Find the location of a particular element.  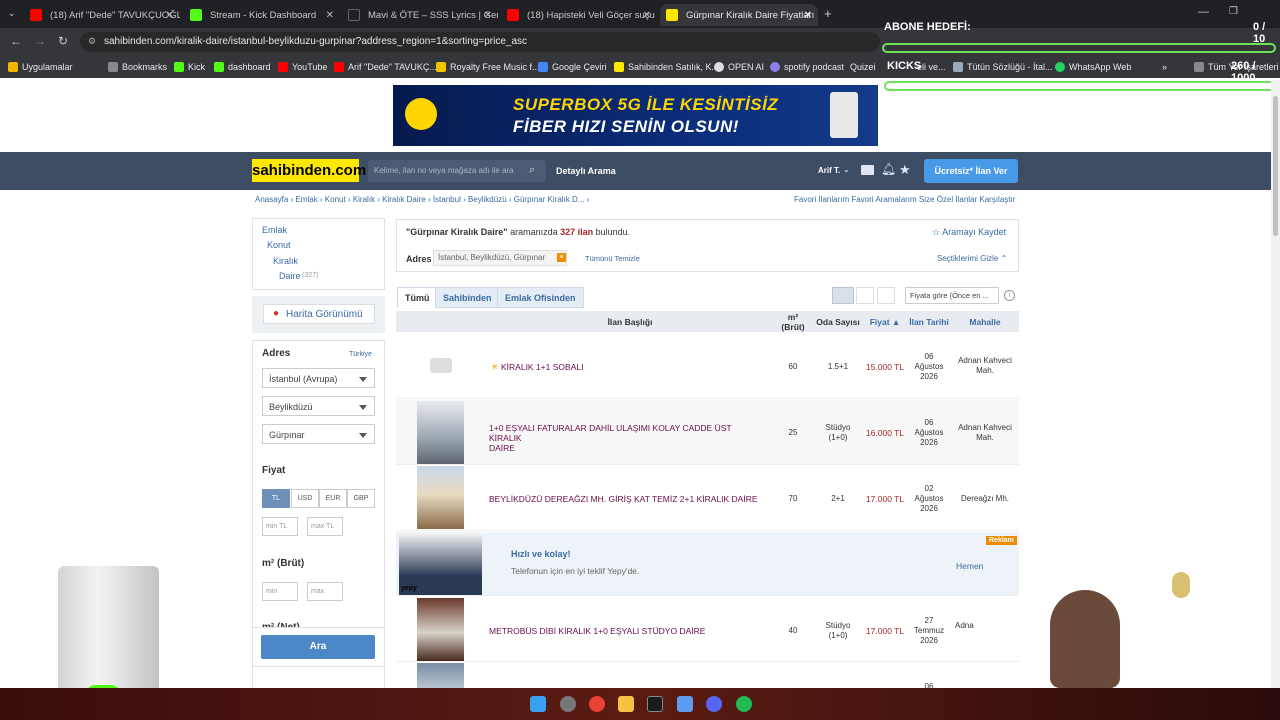

column-header-price: Fiyat ▲ is located at coordinates (885, 322).